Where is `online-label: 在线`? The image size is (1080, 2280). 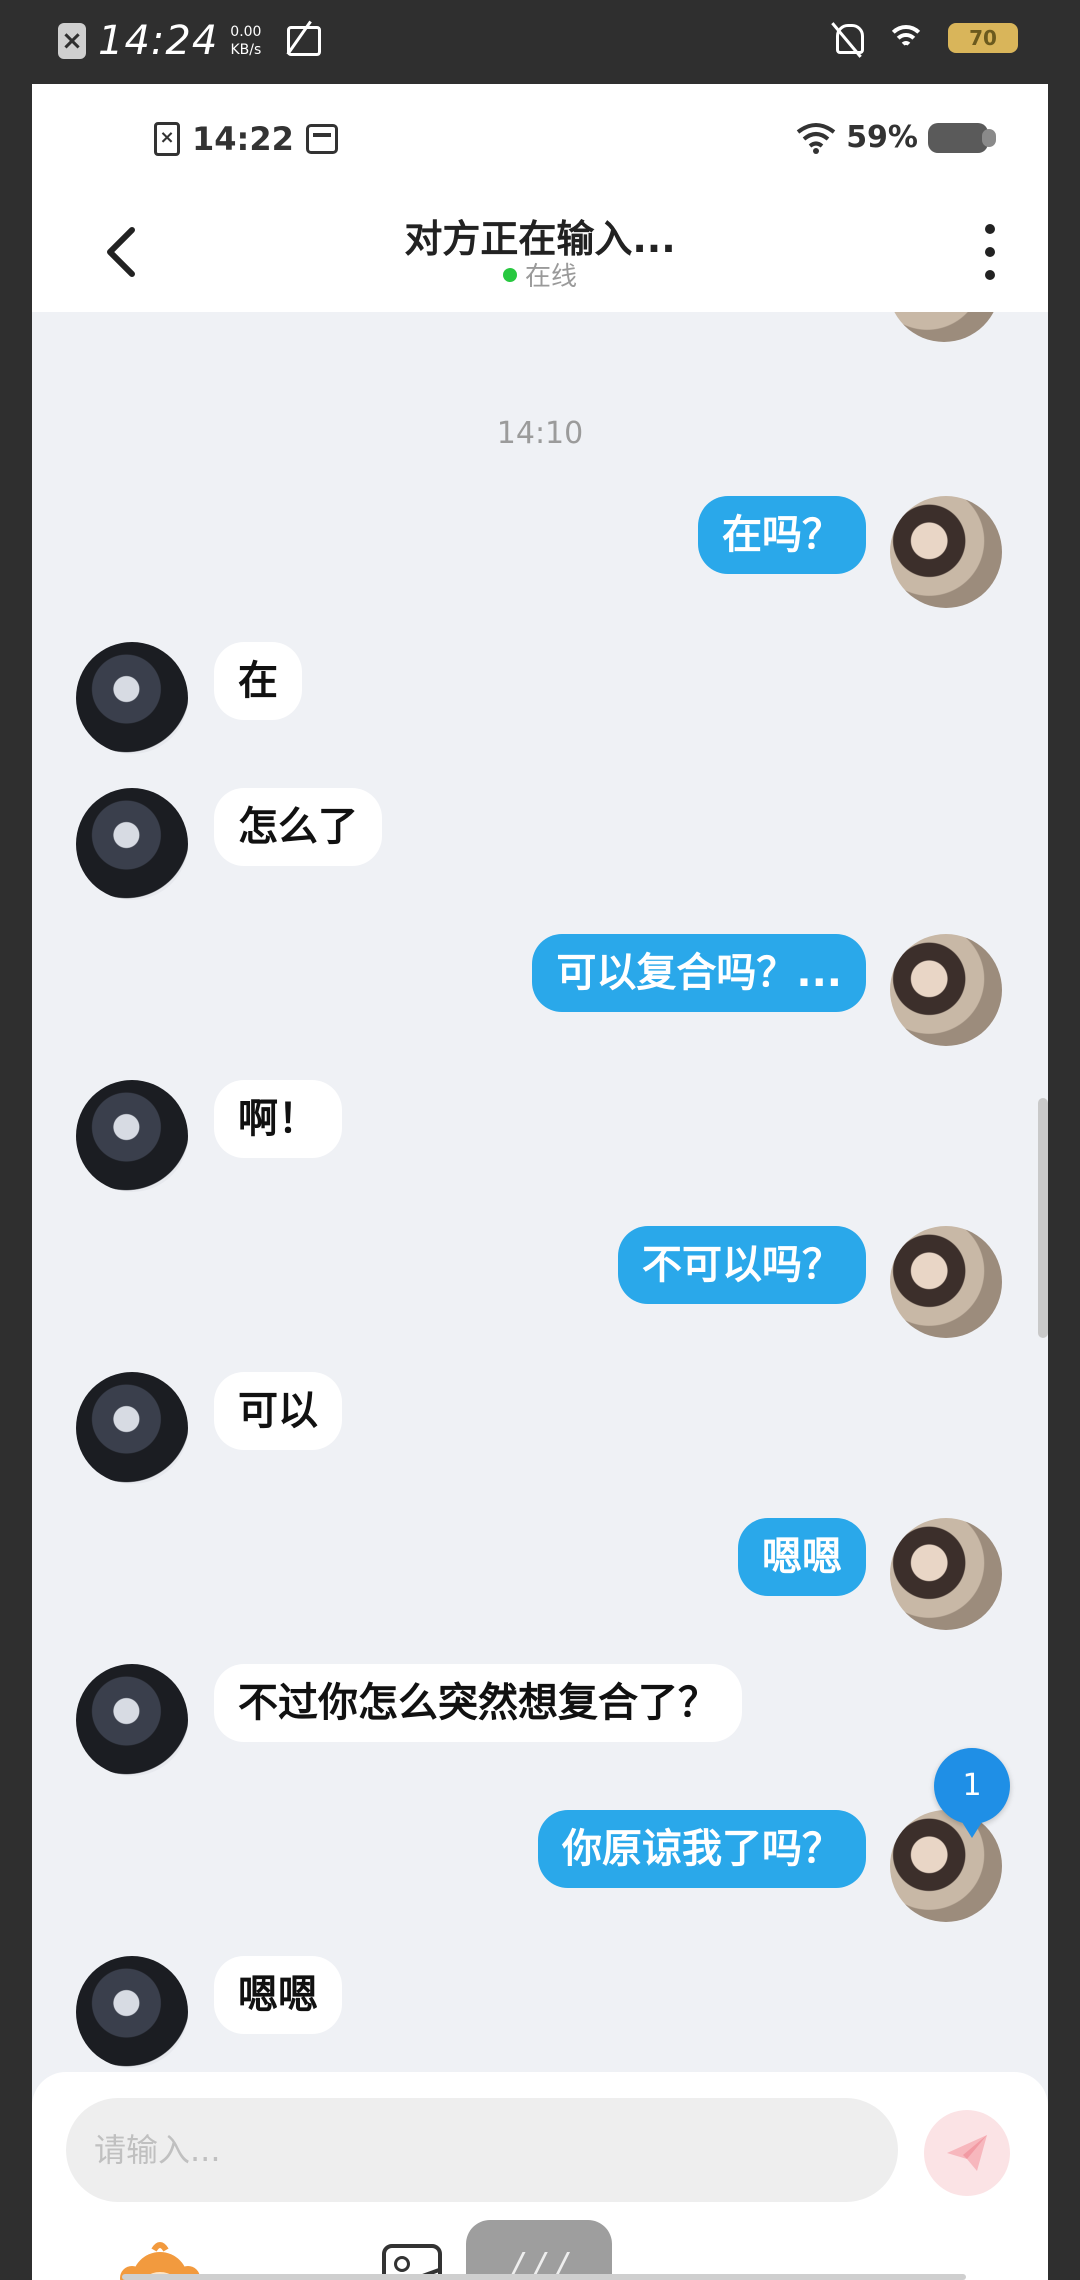 online-label: 在线 is located at coordinates (550, 277).